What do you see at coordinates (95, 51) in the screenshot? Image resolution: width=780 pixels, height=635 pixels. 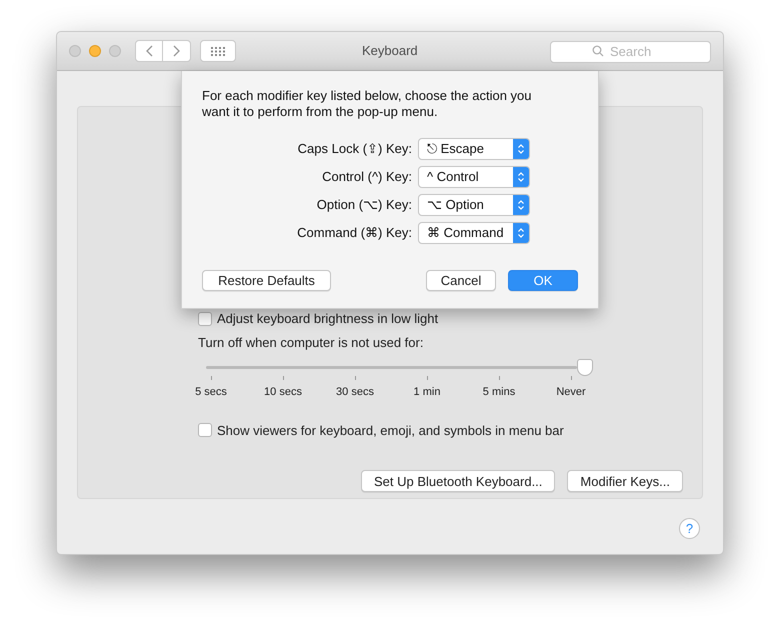 I see `minimize-window-icon` at bounding box center [95, 51].